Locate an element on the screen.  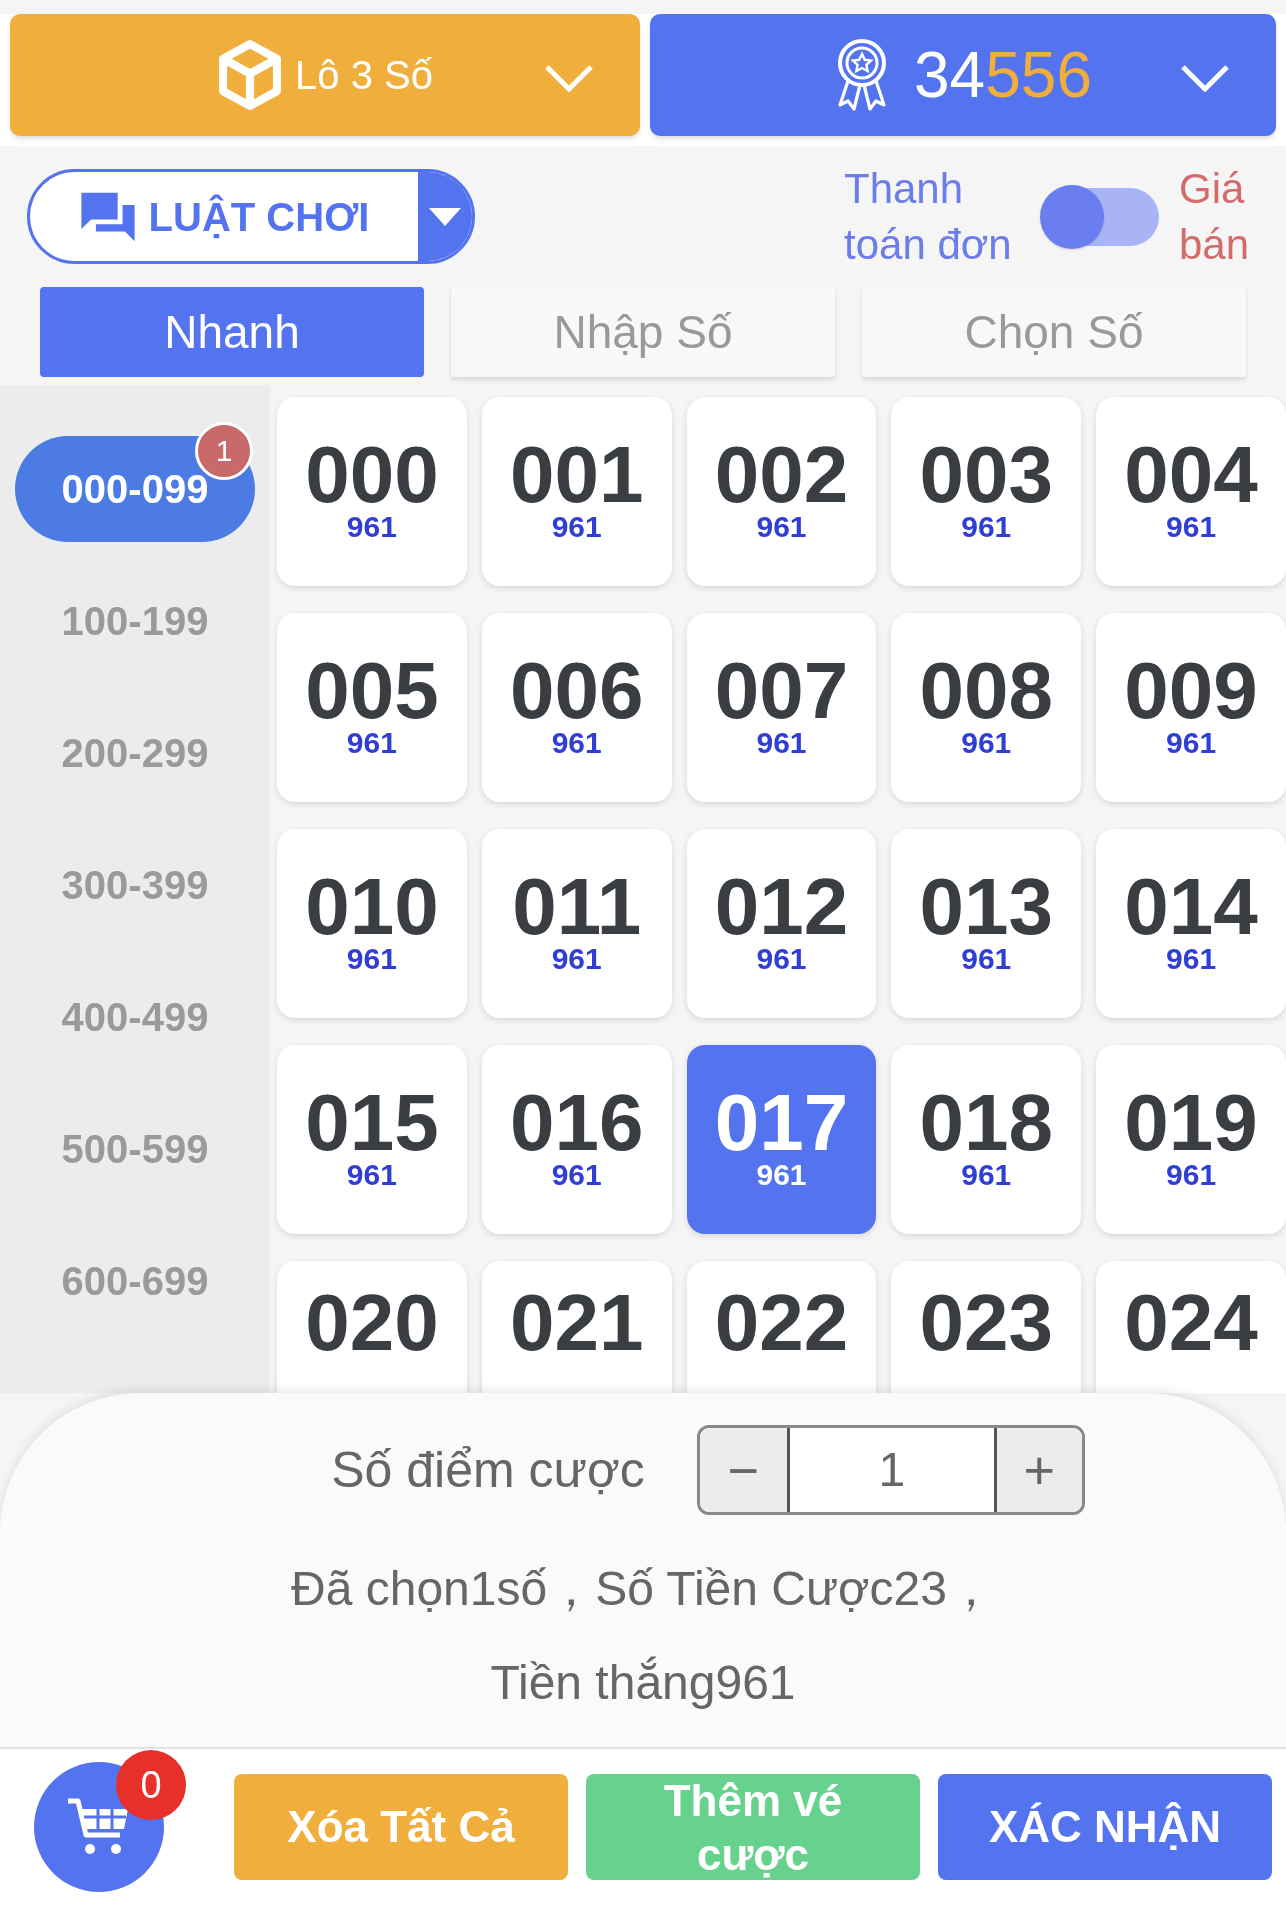
number-card: 020 is located at coordinates (372, 1327).